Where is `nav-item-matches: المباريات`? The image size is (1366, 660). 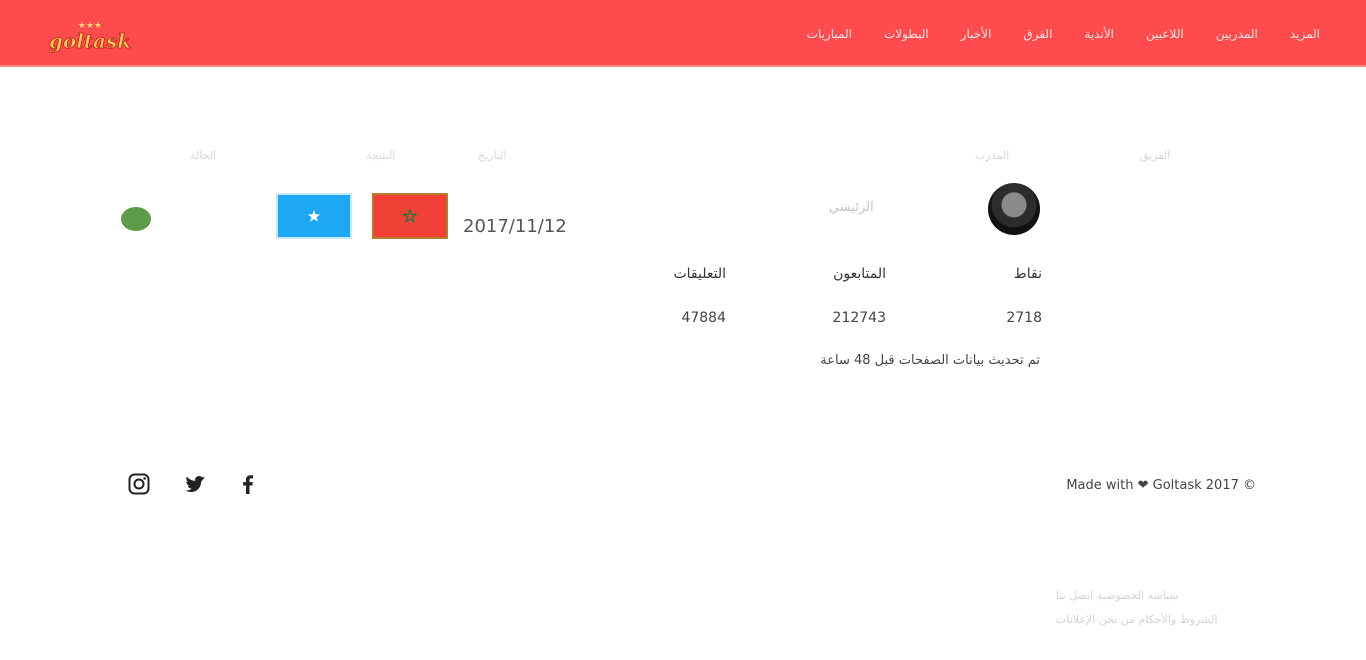 nav-item-matches: المباريات is located at coordinates (829, 34).